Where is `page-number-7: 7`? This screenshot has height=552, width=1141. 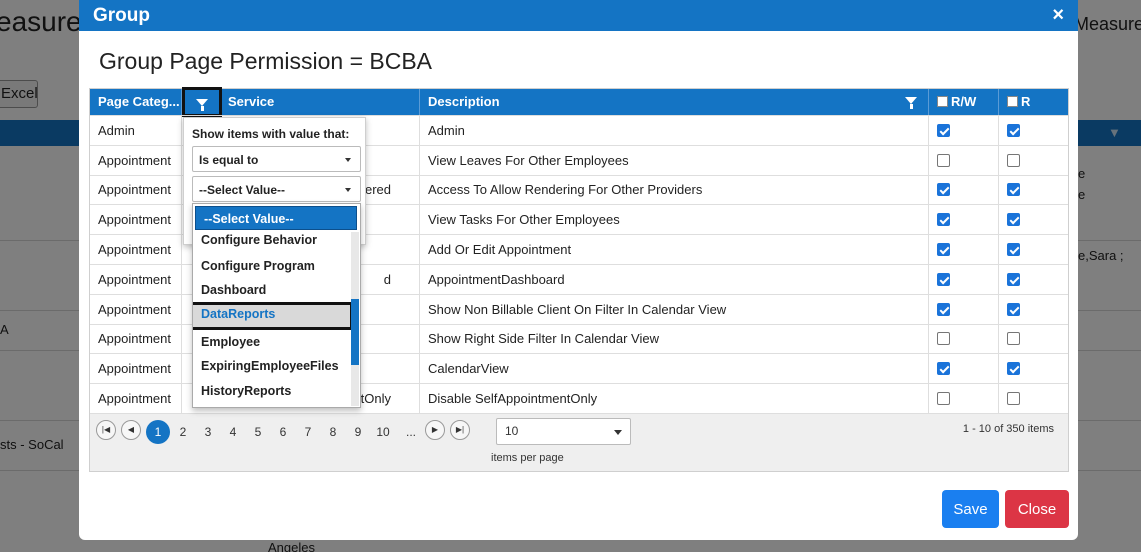
page-number-7: 7 is located at coordinates (308, 432).